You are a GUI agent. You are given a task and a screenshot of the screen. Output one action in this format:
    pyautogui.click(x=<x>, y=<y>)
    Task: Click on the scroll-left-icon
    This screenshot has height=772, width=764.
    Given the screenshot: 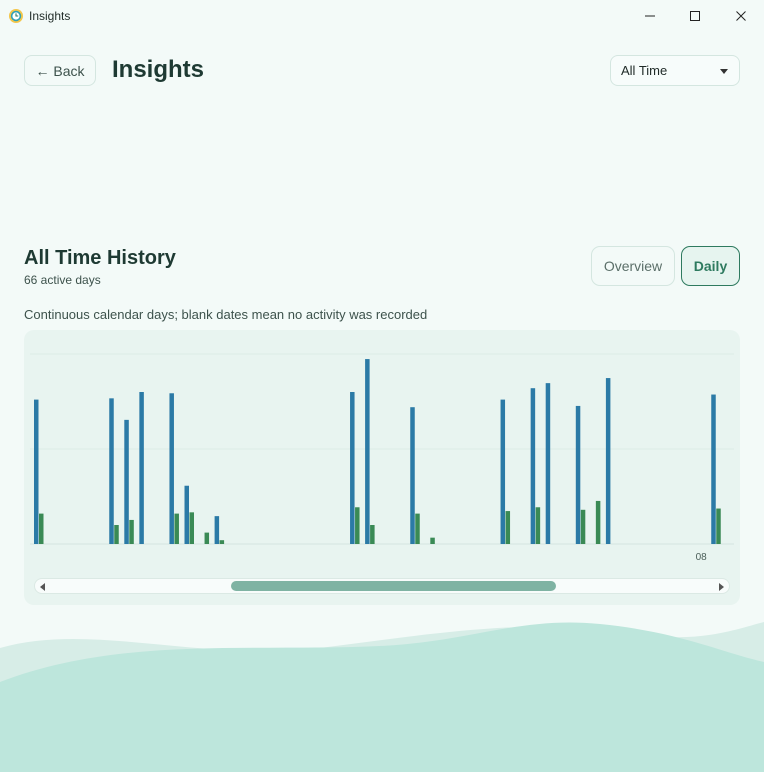 What is the action you would take?
    pyautogui.click(x=43, y=587)
    